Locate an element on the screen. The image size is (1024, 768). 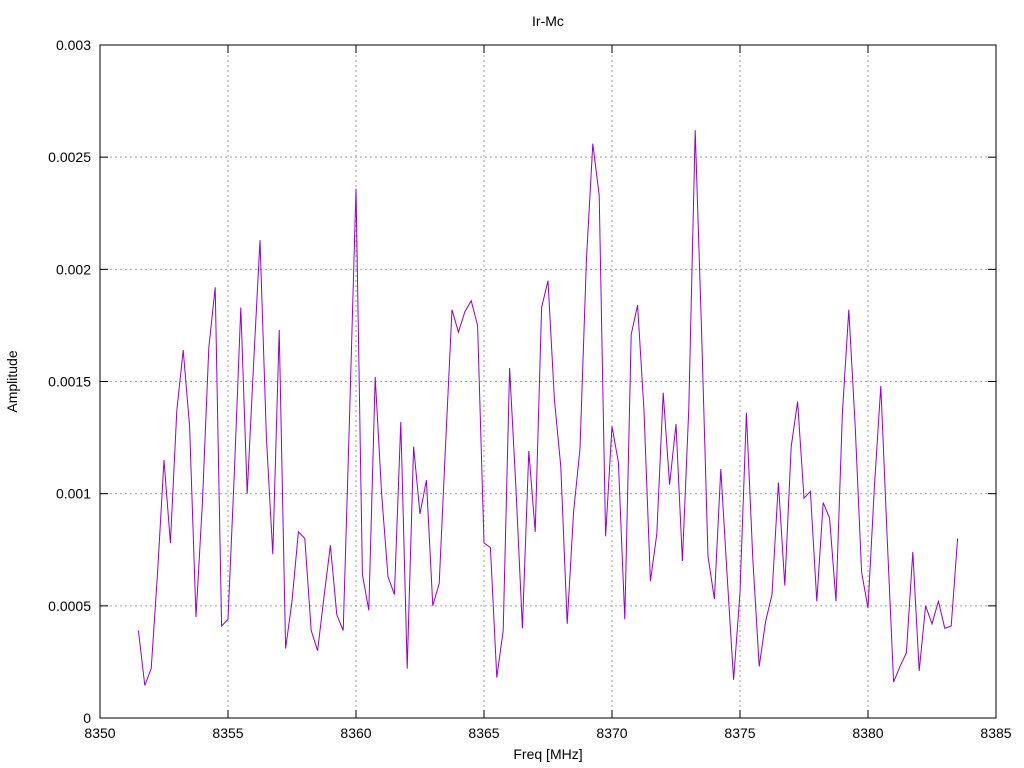
x-axis-title: Freq [MHz] is located at coordinates (547, 754).